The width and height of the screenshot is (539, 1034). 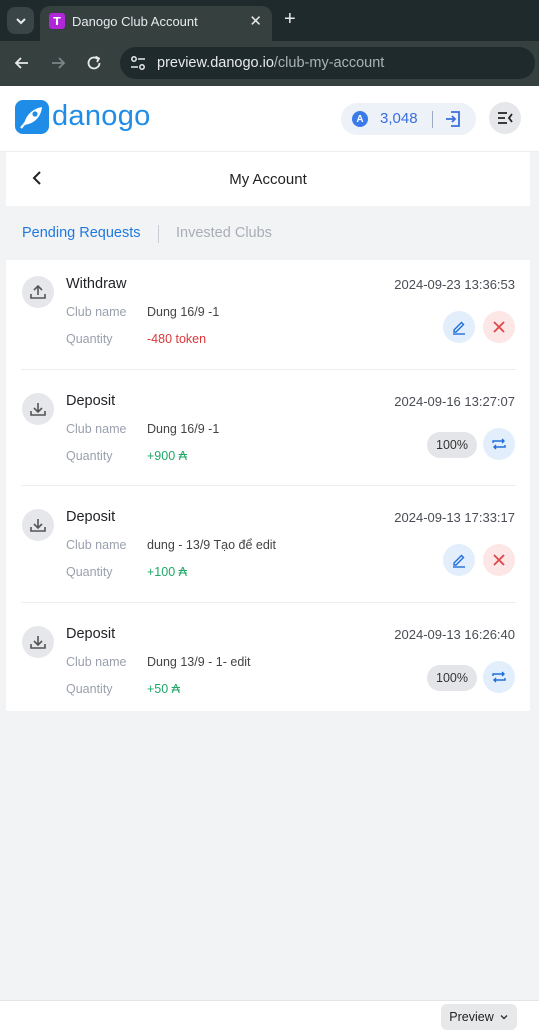 I want to click on page-title-bar: My Account, so click(x=268, y=179).